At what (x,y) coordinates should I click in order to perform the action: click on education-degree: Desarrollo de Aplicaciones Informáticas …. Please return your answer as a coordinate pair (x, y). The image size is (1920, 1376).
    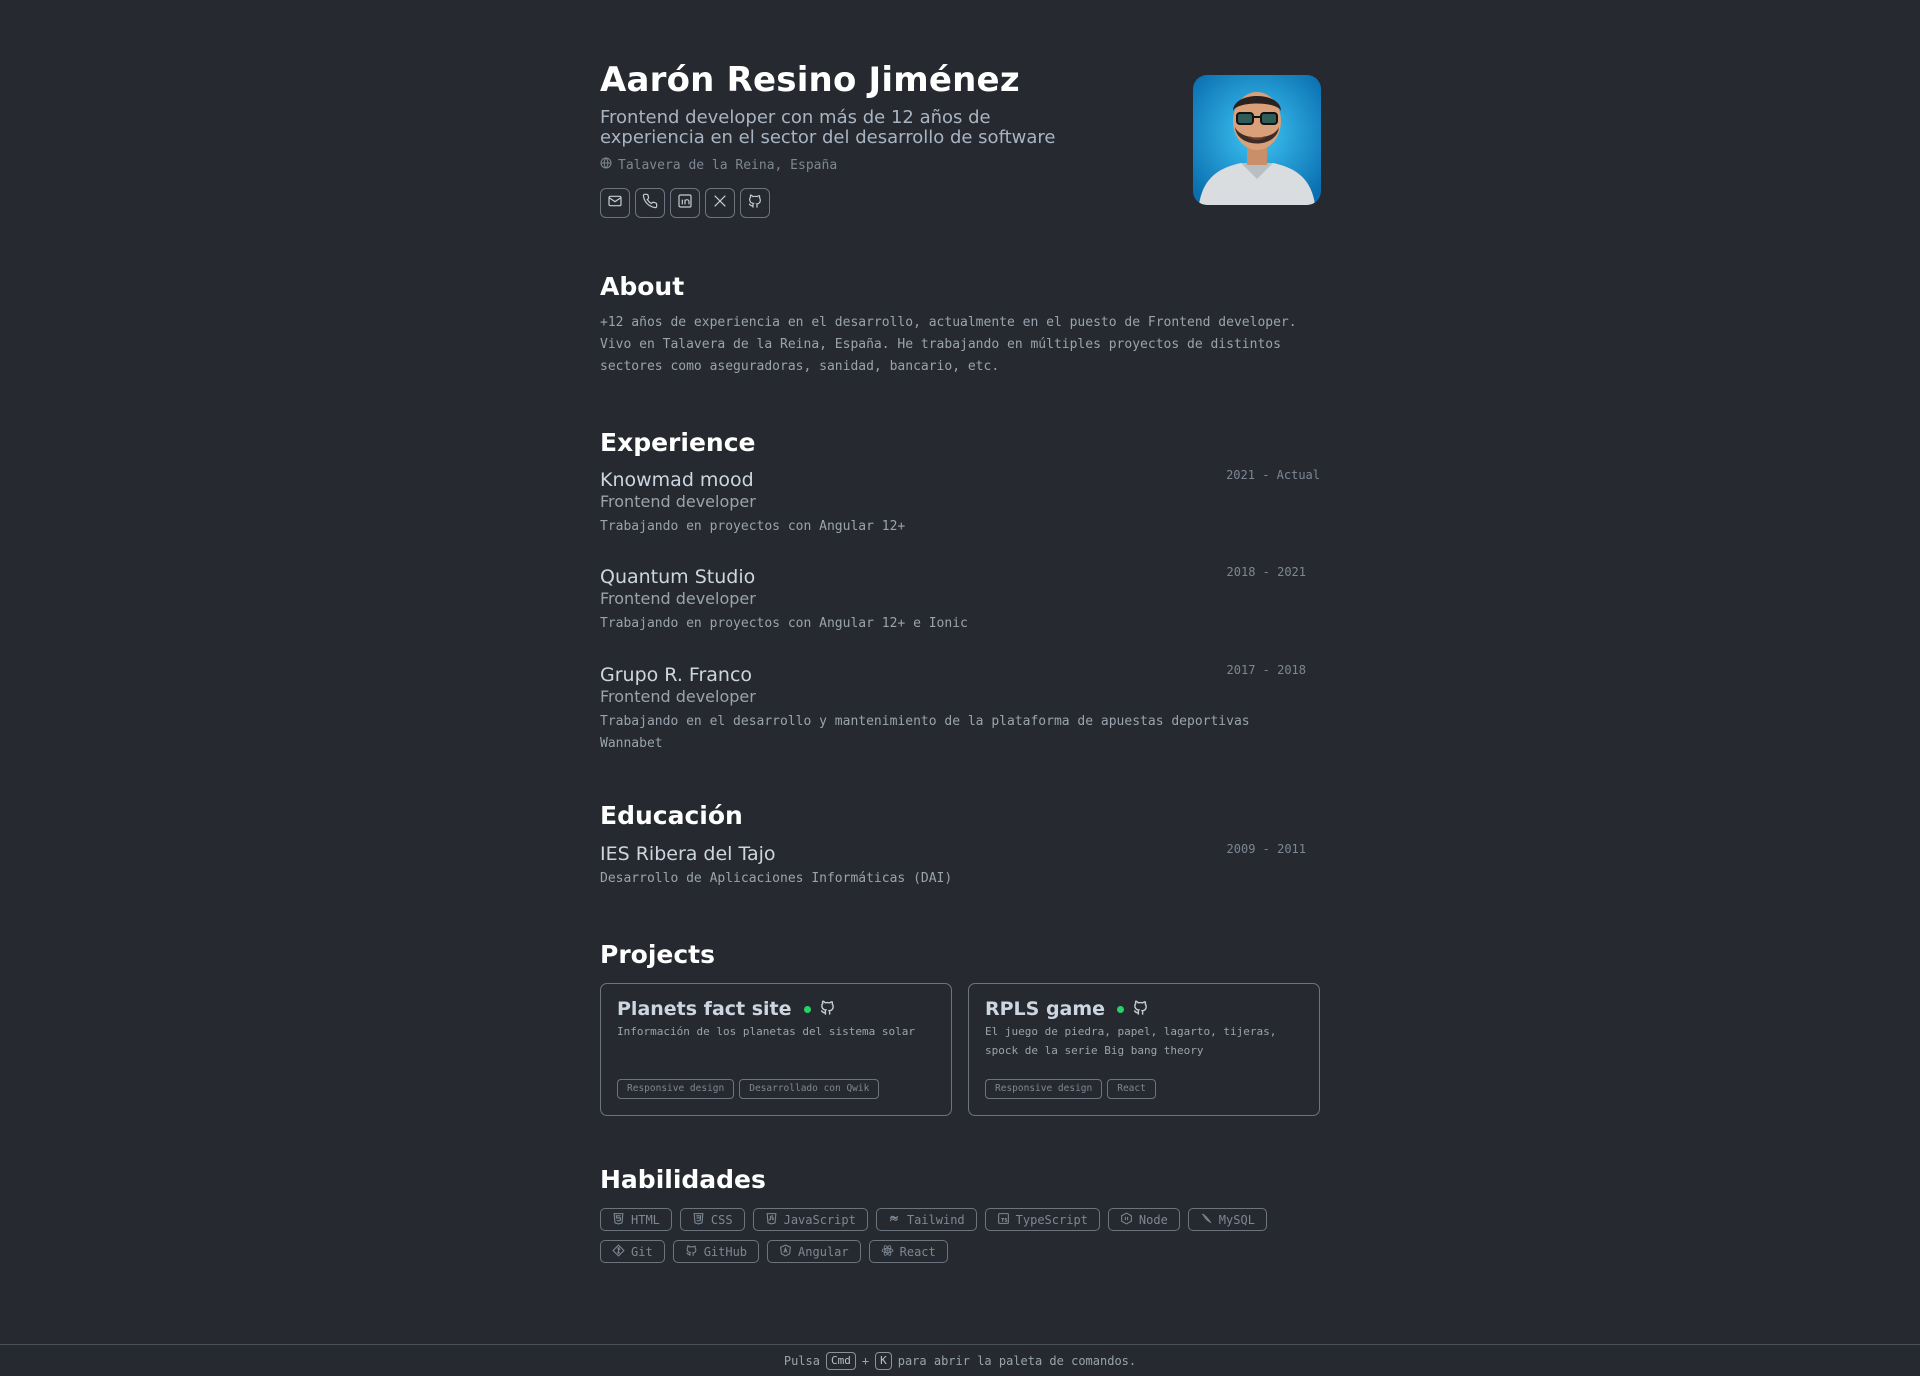
    Looking at the image, I should click on (776, 878).